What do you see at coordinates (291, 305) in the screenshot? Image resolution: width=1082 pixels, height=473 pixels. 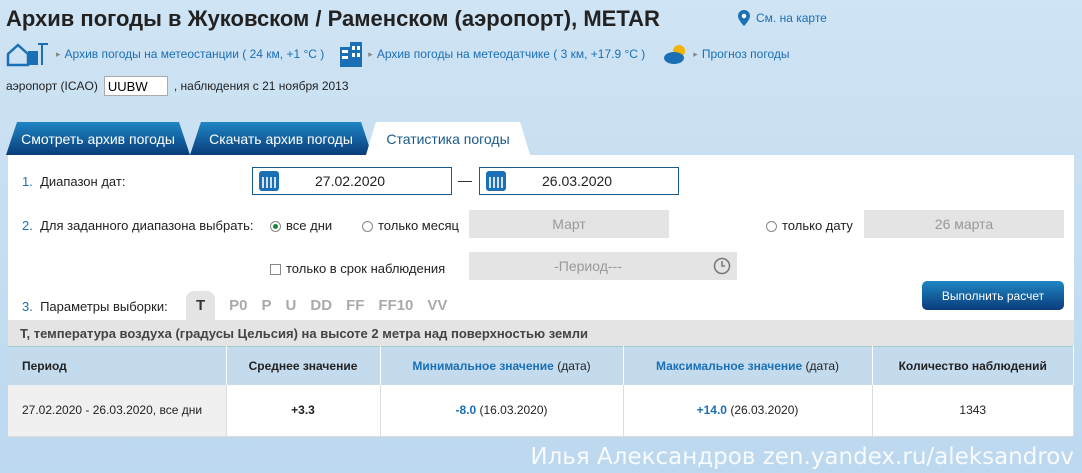 I see `param-U: U` at bounding box center [291, 305].